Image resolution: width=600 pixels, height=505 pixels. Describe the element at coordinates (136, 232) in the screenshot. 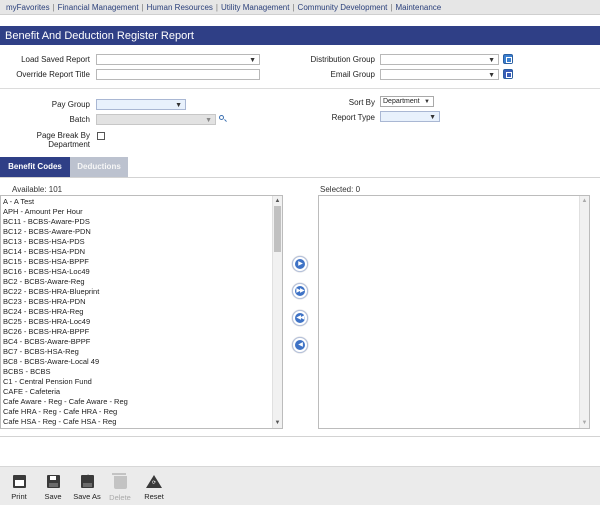

I see `list-item: BC12 - BCBS-Aware-PDN` at that location.